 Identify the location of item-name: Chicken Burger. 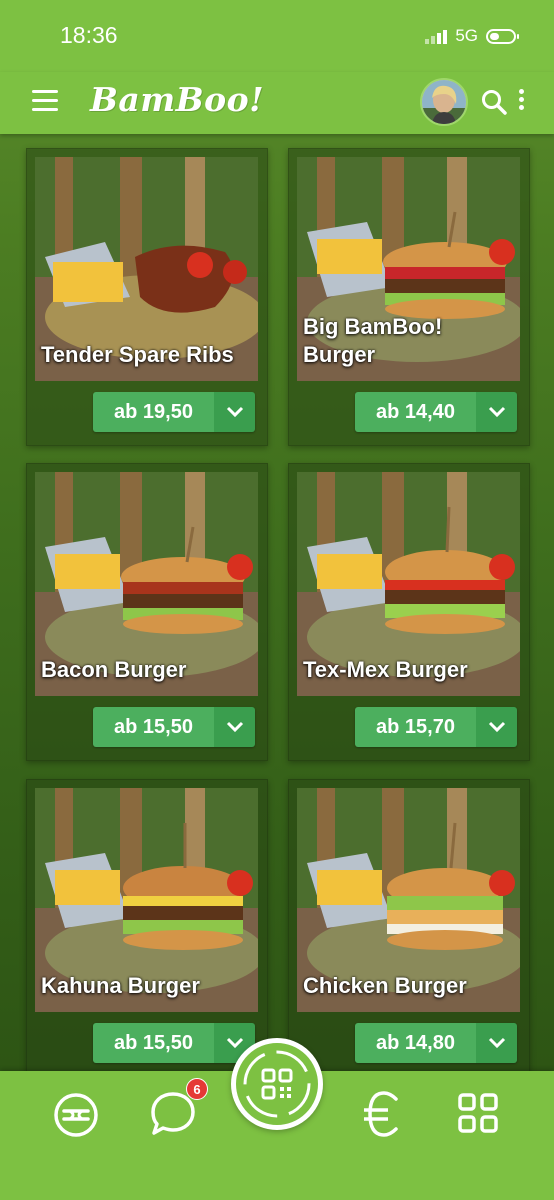
(385, 985).